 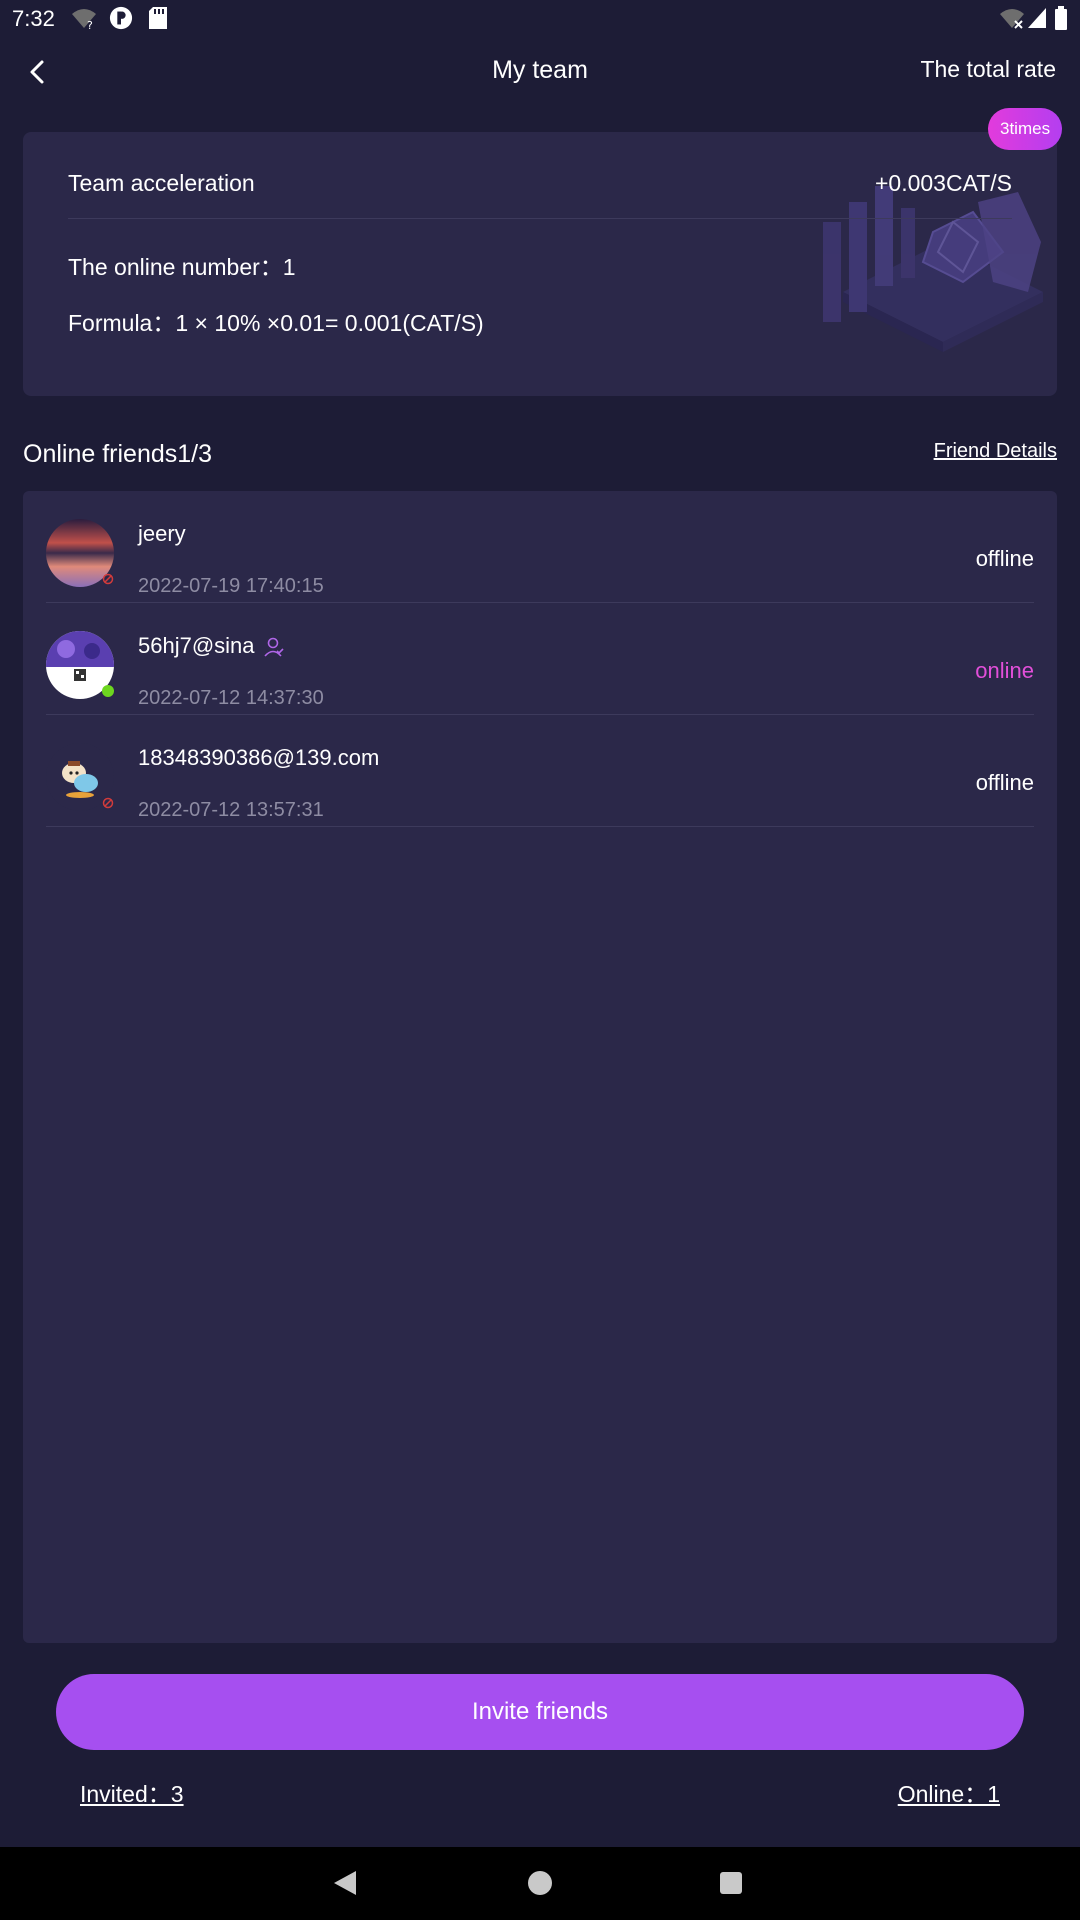 I want to click on friend-status: online, so click(x=1004, y=670).